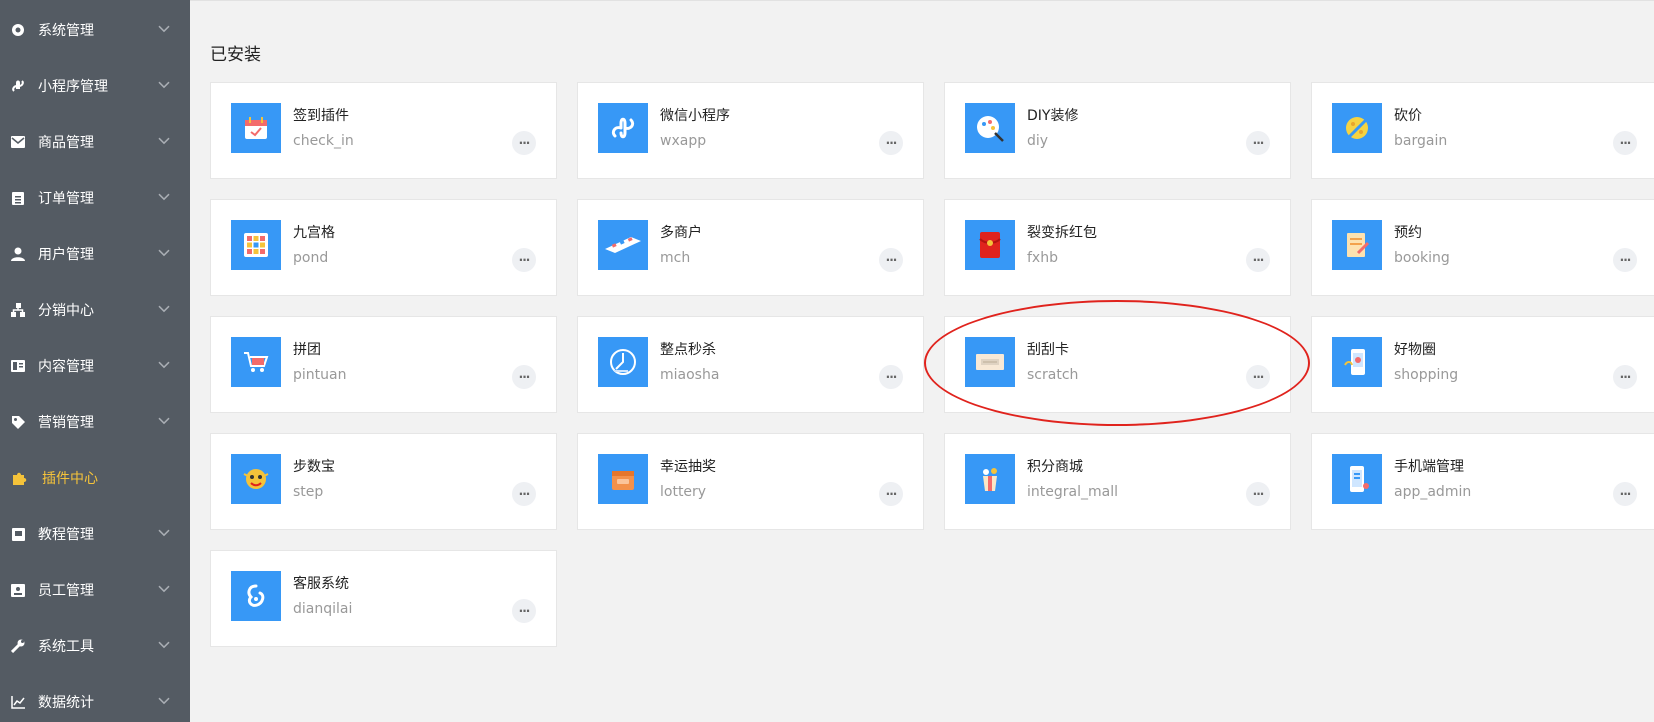 The height and width of the screenshot is (722, 1654). Describe the element at coordinates (1482, 247) in the screenshot. I see `plugin-card-booking: 预约 booking ···` at that location.